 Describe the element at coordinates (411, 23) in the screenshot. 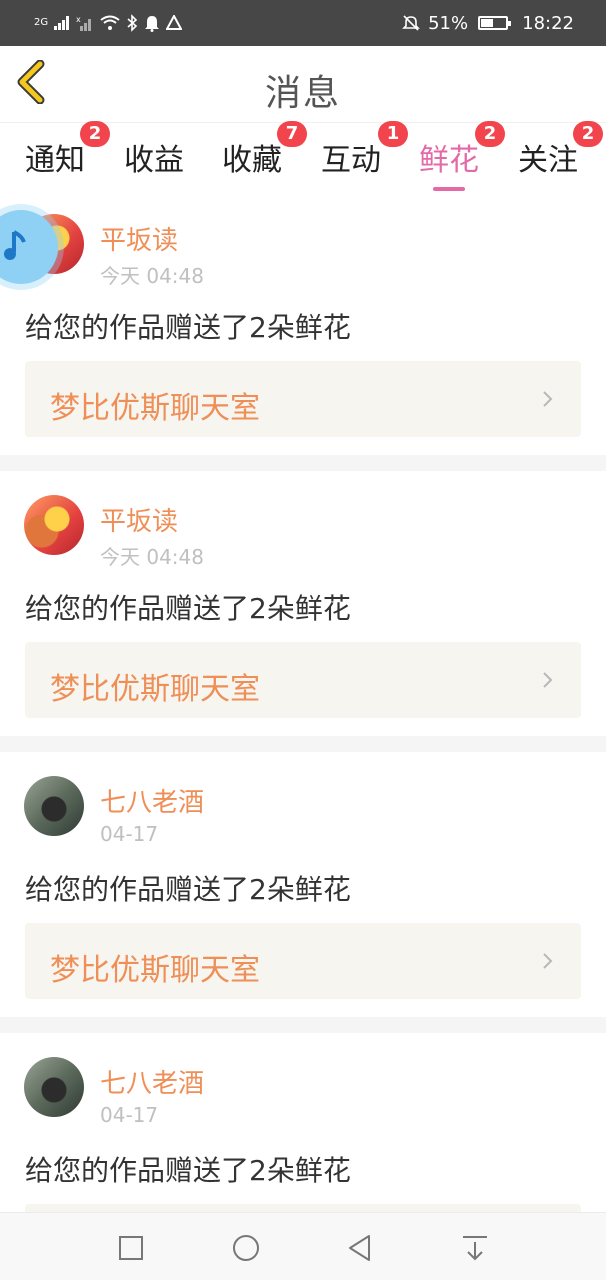

I see `mute-icon` at that location.